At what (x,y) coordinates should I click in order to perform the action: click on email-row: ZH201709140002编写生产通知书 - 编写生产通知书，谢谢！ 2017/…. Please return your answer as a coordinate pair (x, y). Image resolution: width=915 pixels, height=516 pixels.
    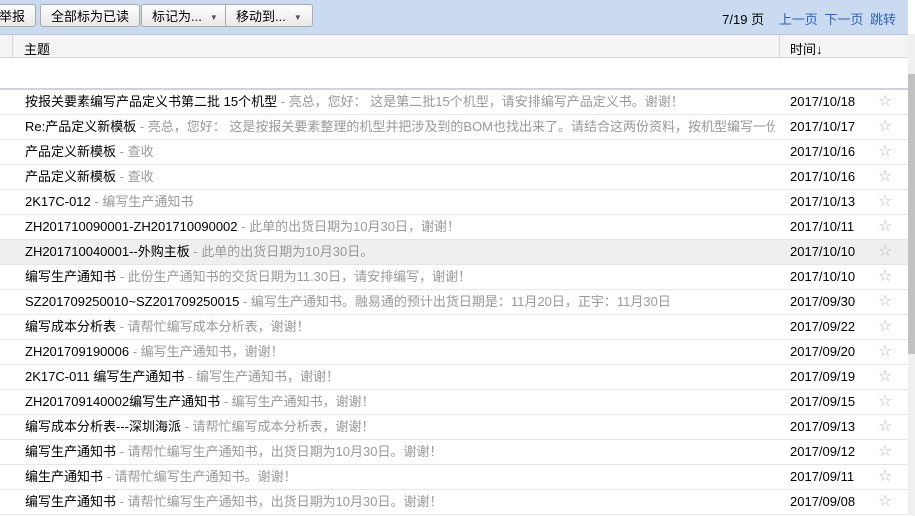
    Looking at the image, I should click on (454, 402).